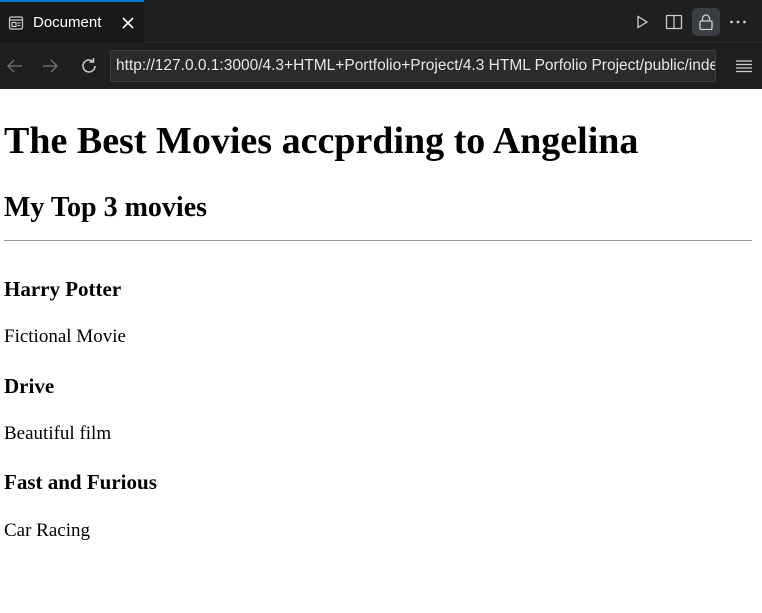 The width and height of the screenshot is (762, 613). What do you see at coordinates (321, 141) in the screenshot?
I see `page-heading: The Best Movies accprding to Angelina` at bounding box center [321, 141].